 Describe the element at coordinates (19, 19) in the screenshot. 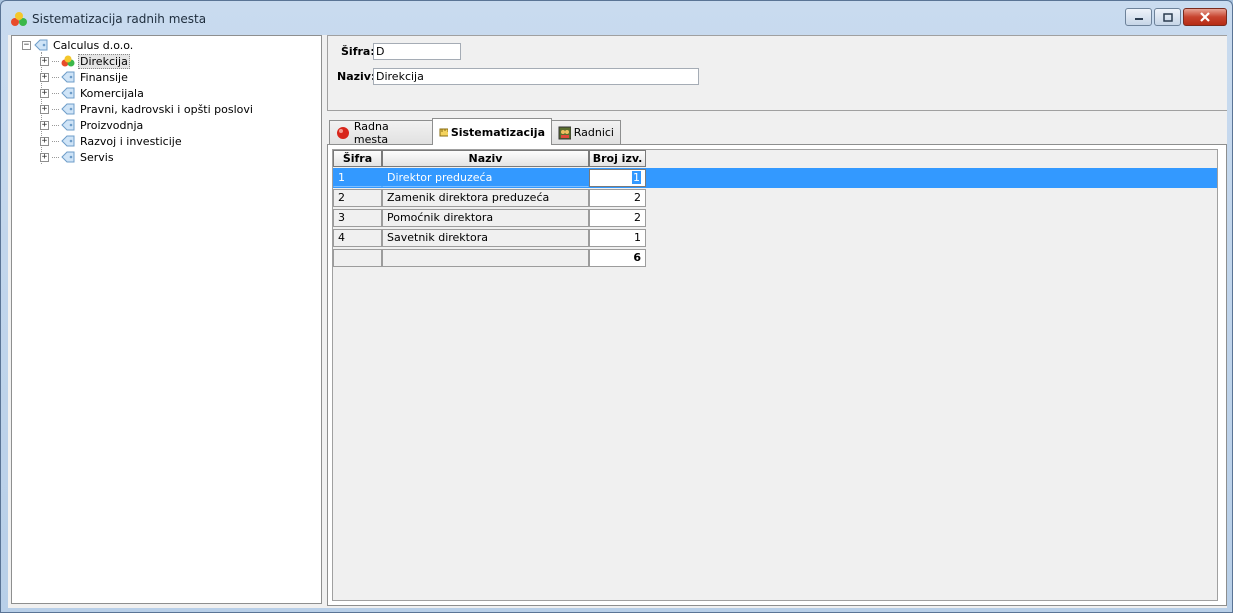

I see `app-icon` at that location.